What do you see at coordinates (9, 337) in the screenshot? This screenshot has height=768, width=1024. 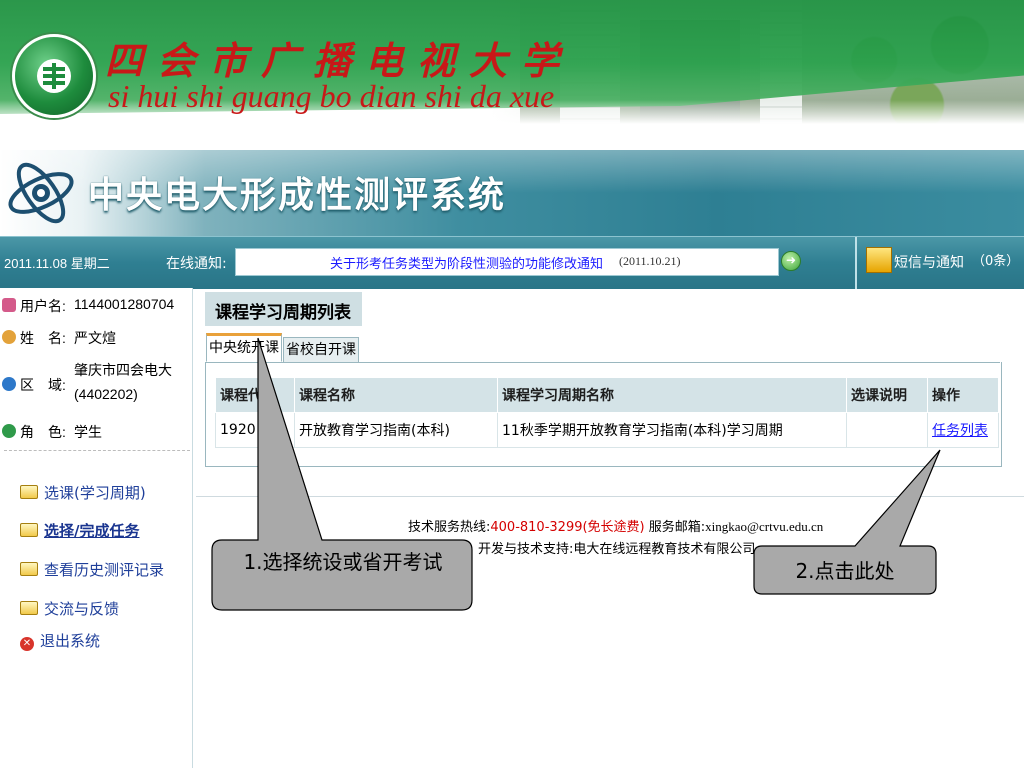 I see `person-icon` at bounding box center [9, 337].